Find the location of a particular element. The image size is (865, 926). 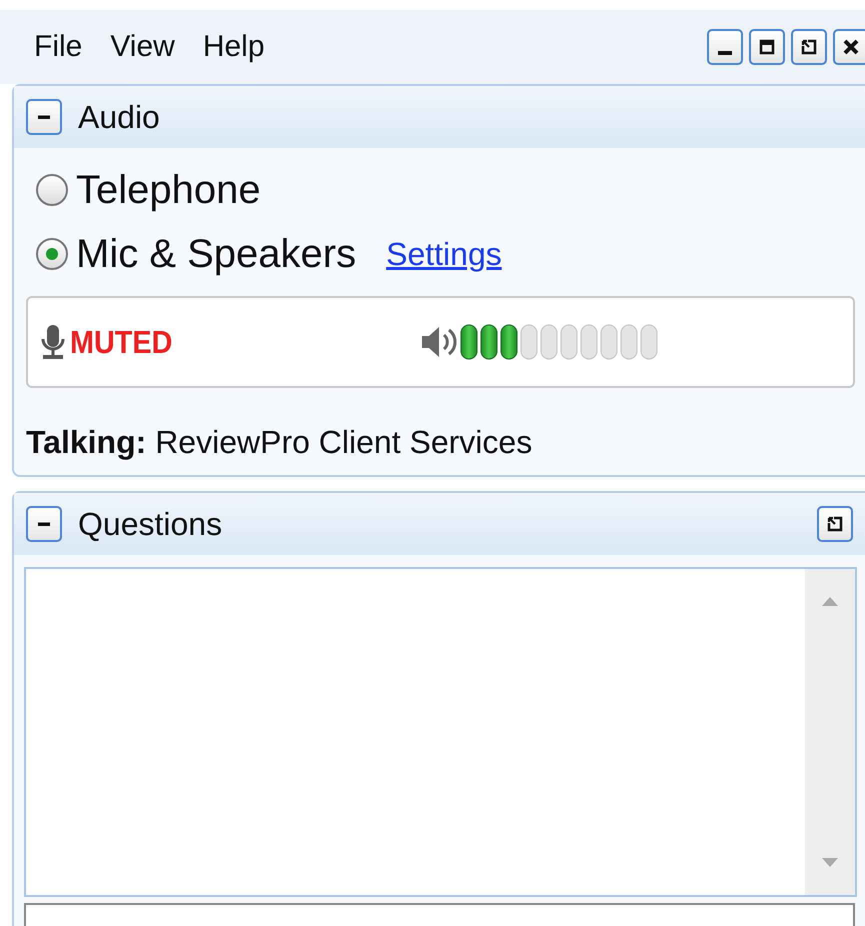

speaker-icon is located at coordinates (439, 342).